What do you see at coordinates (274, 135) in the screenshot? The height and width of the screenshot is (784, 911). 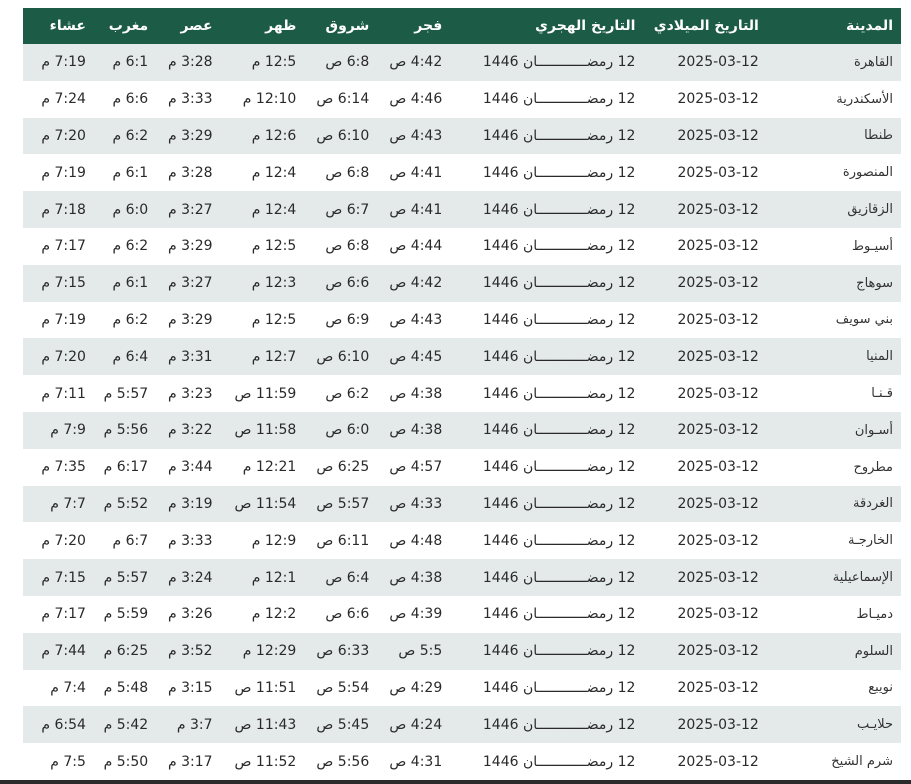 I see `cell-dhuhr: 12:6 م` at bounding box center [274, 135].